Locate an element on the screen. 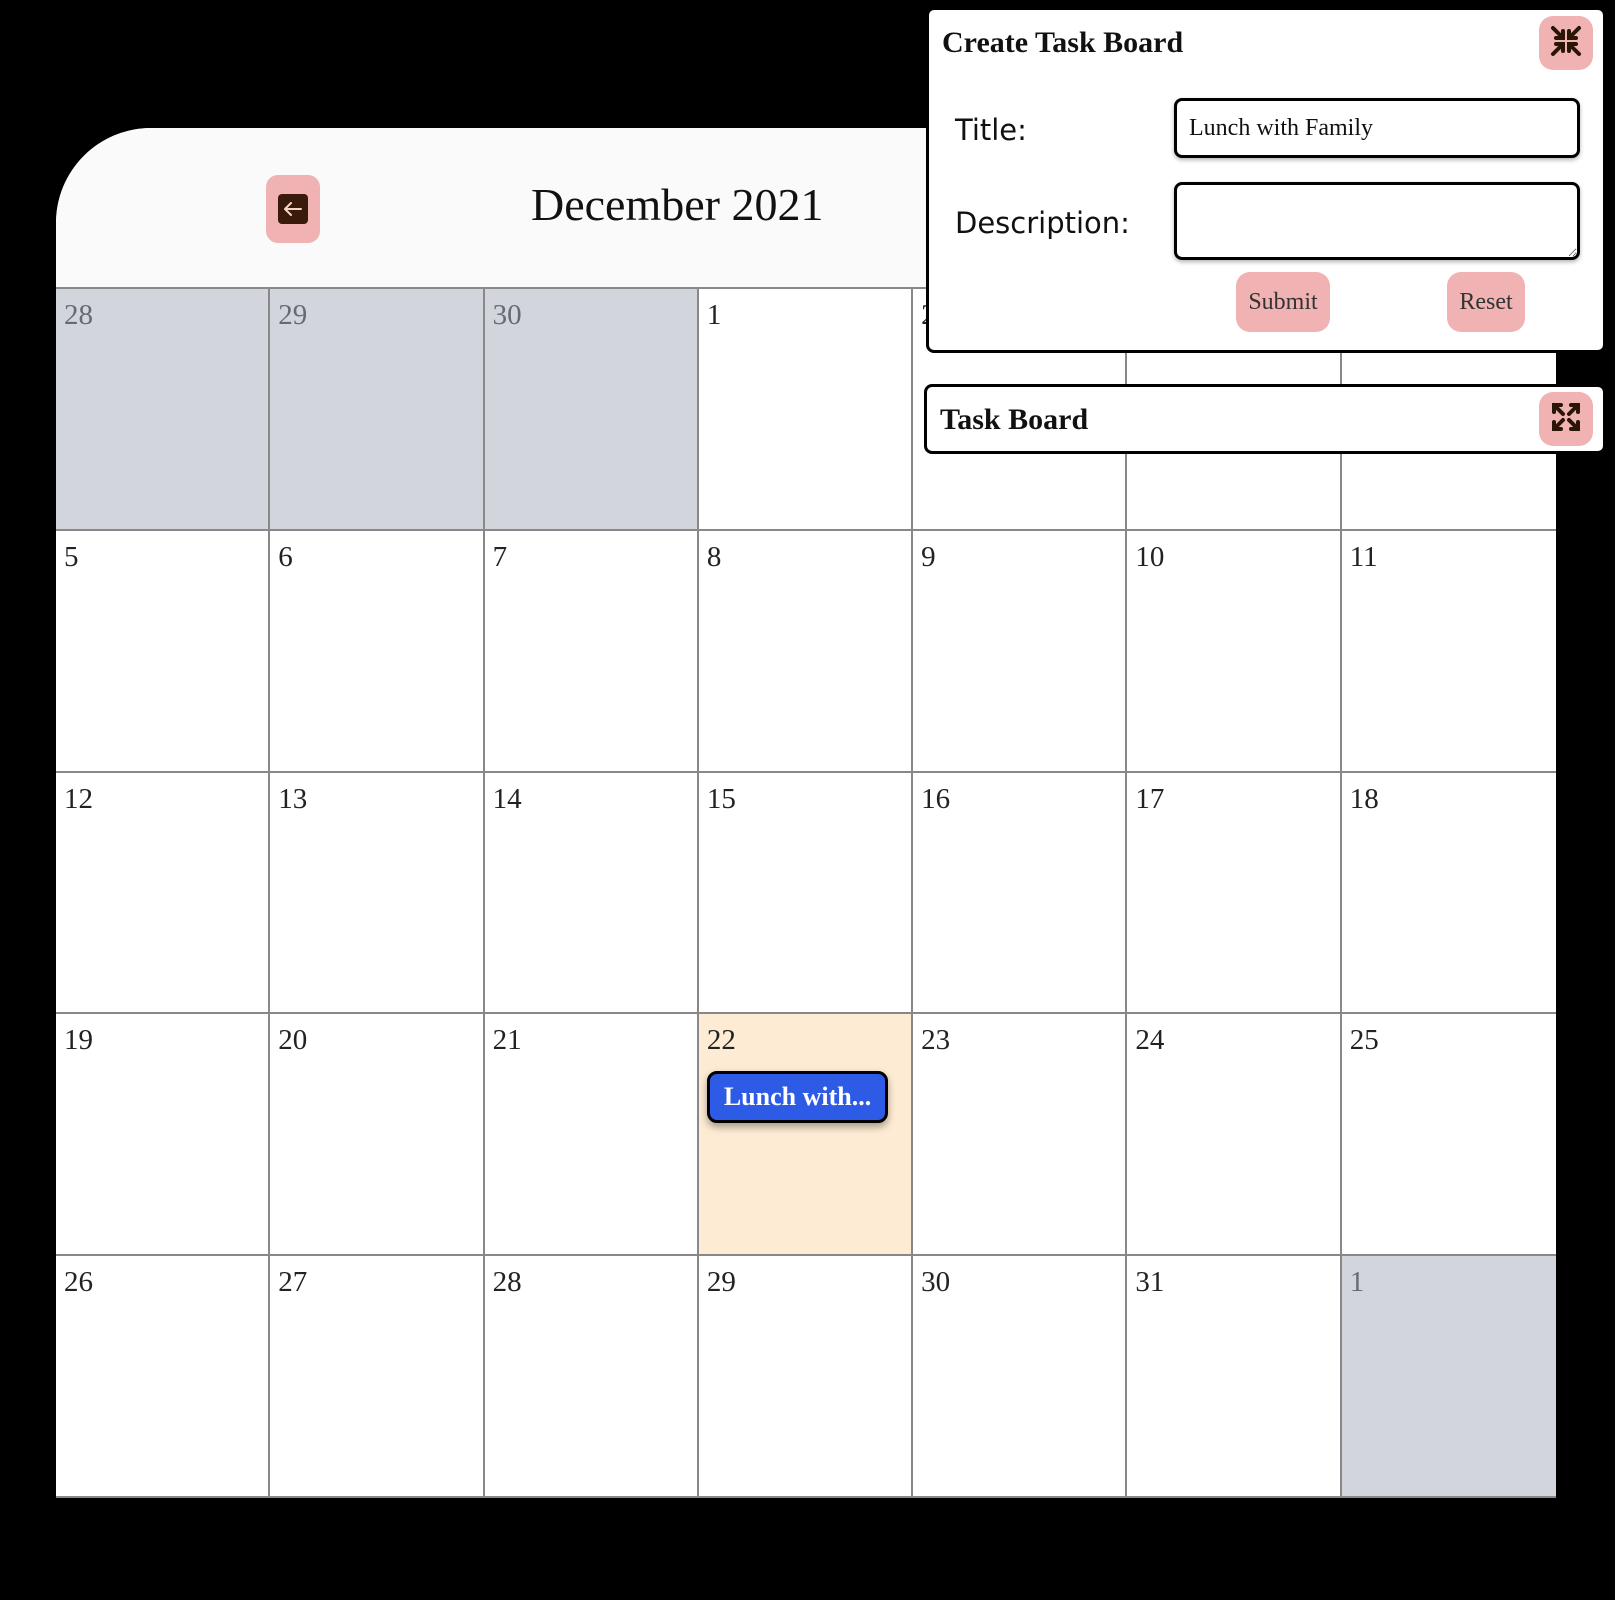  day-number: 15 is located at coordinates (721, 798).